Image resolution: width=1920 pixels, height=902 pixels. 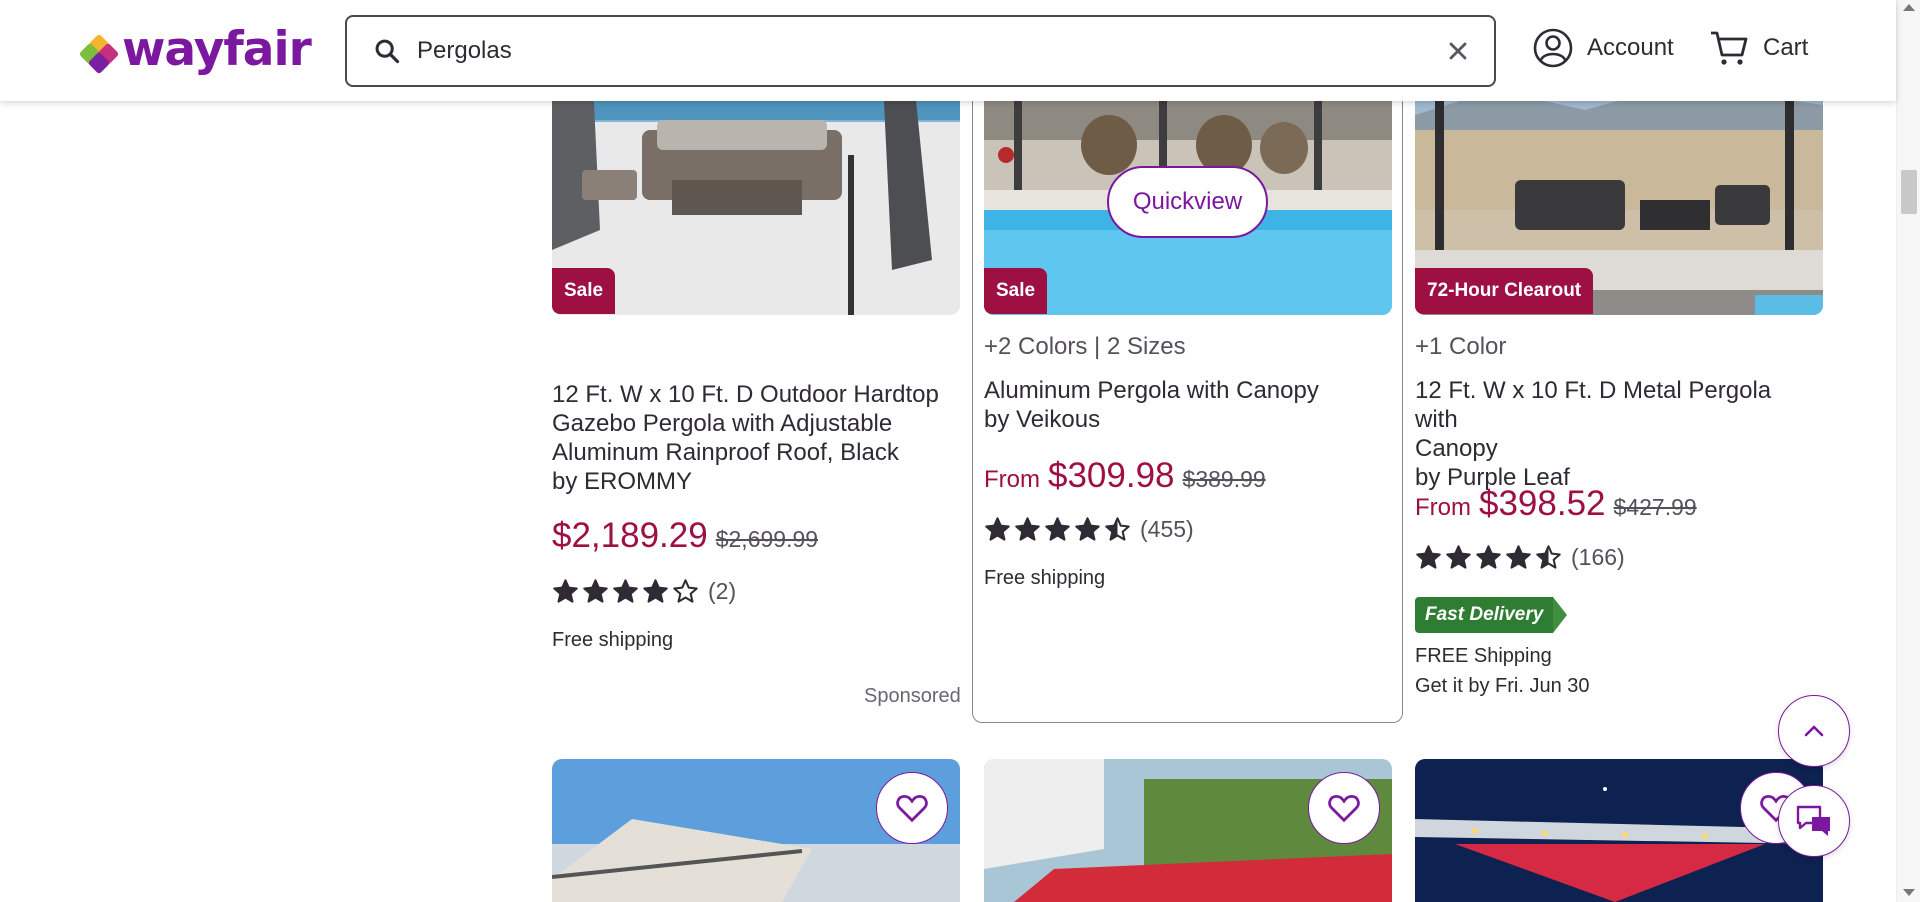 I want to click on review-count: (166), so click(x=1598, y=557).